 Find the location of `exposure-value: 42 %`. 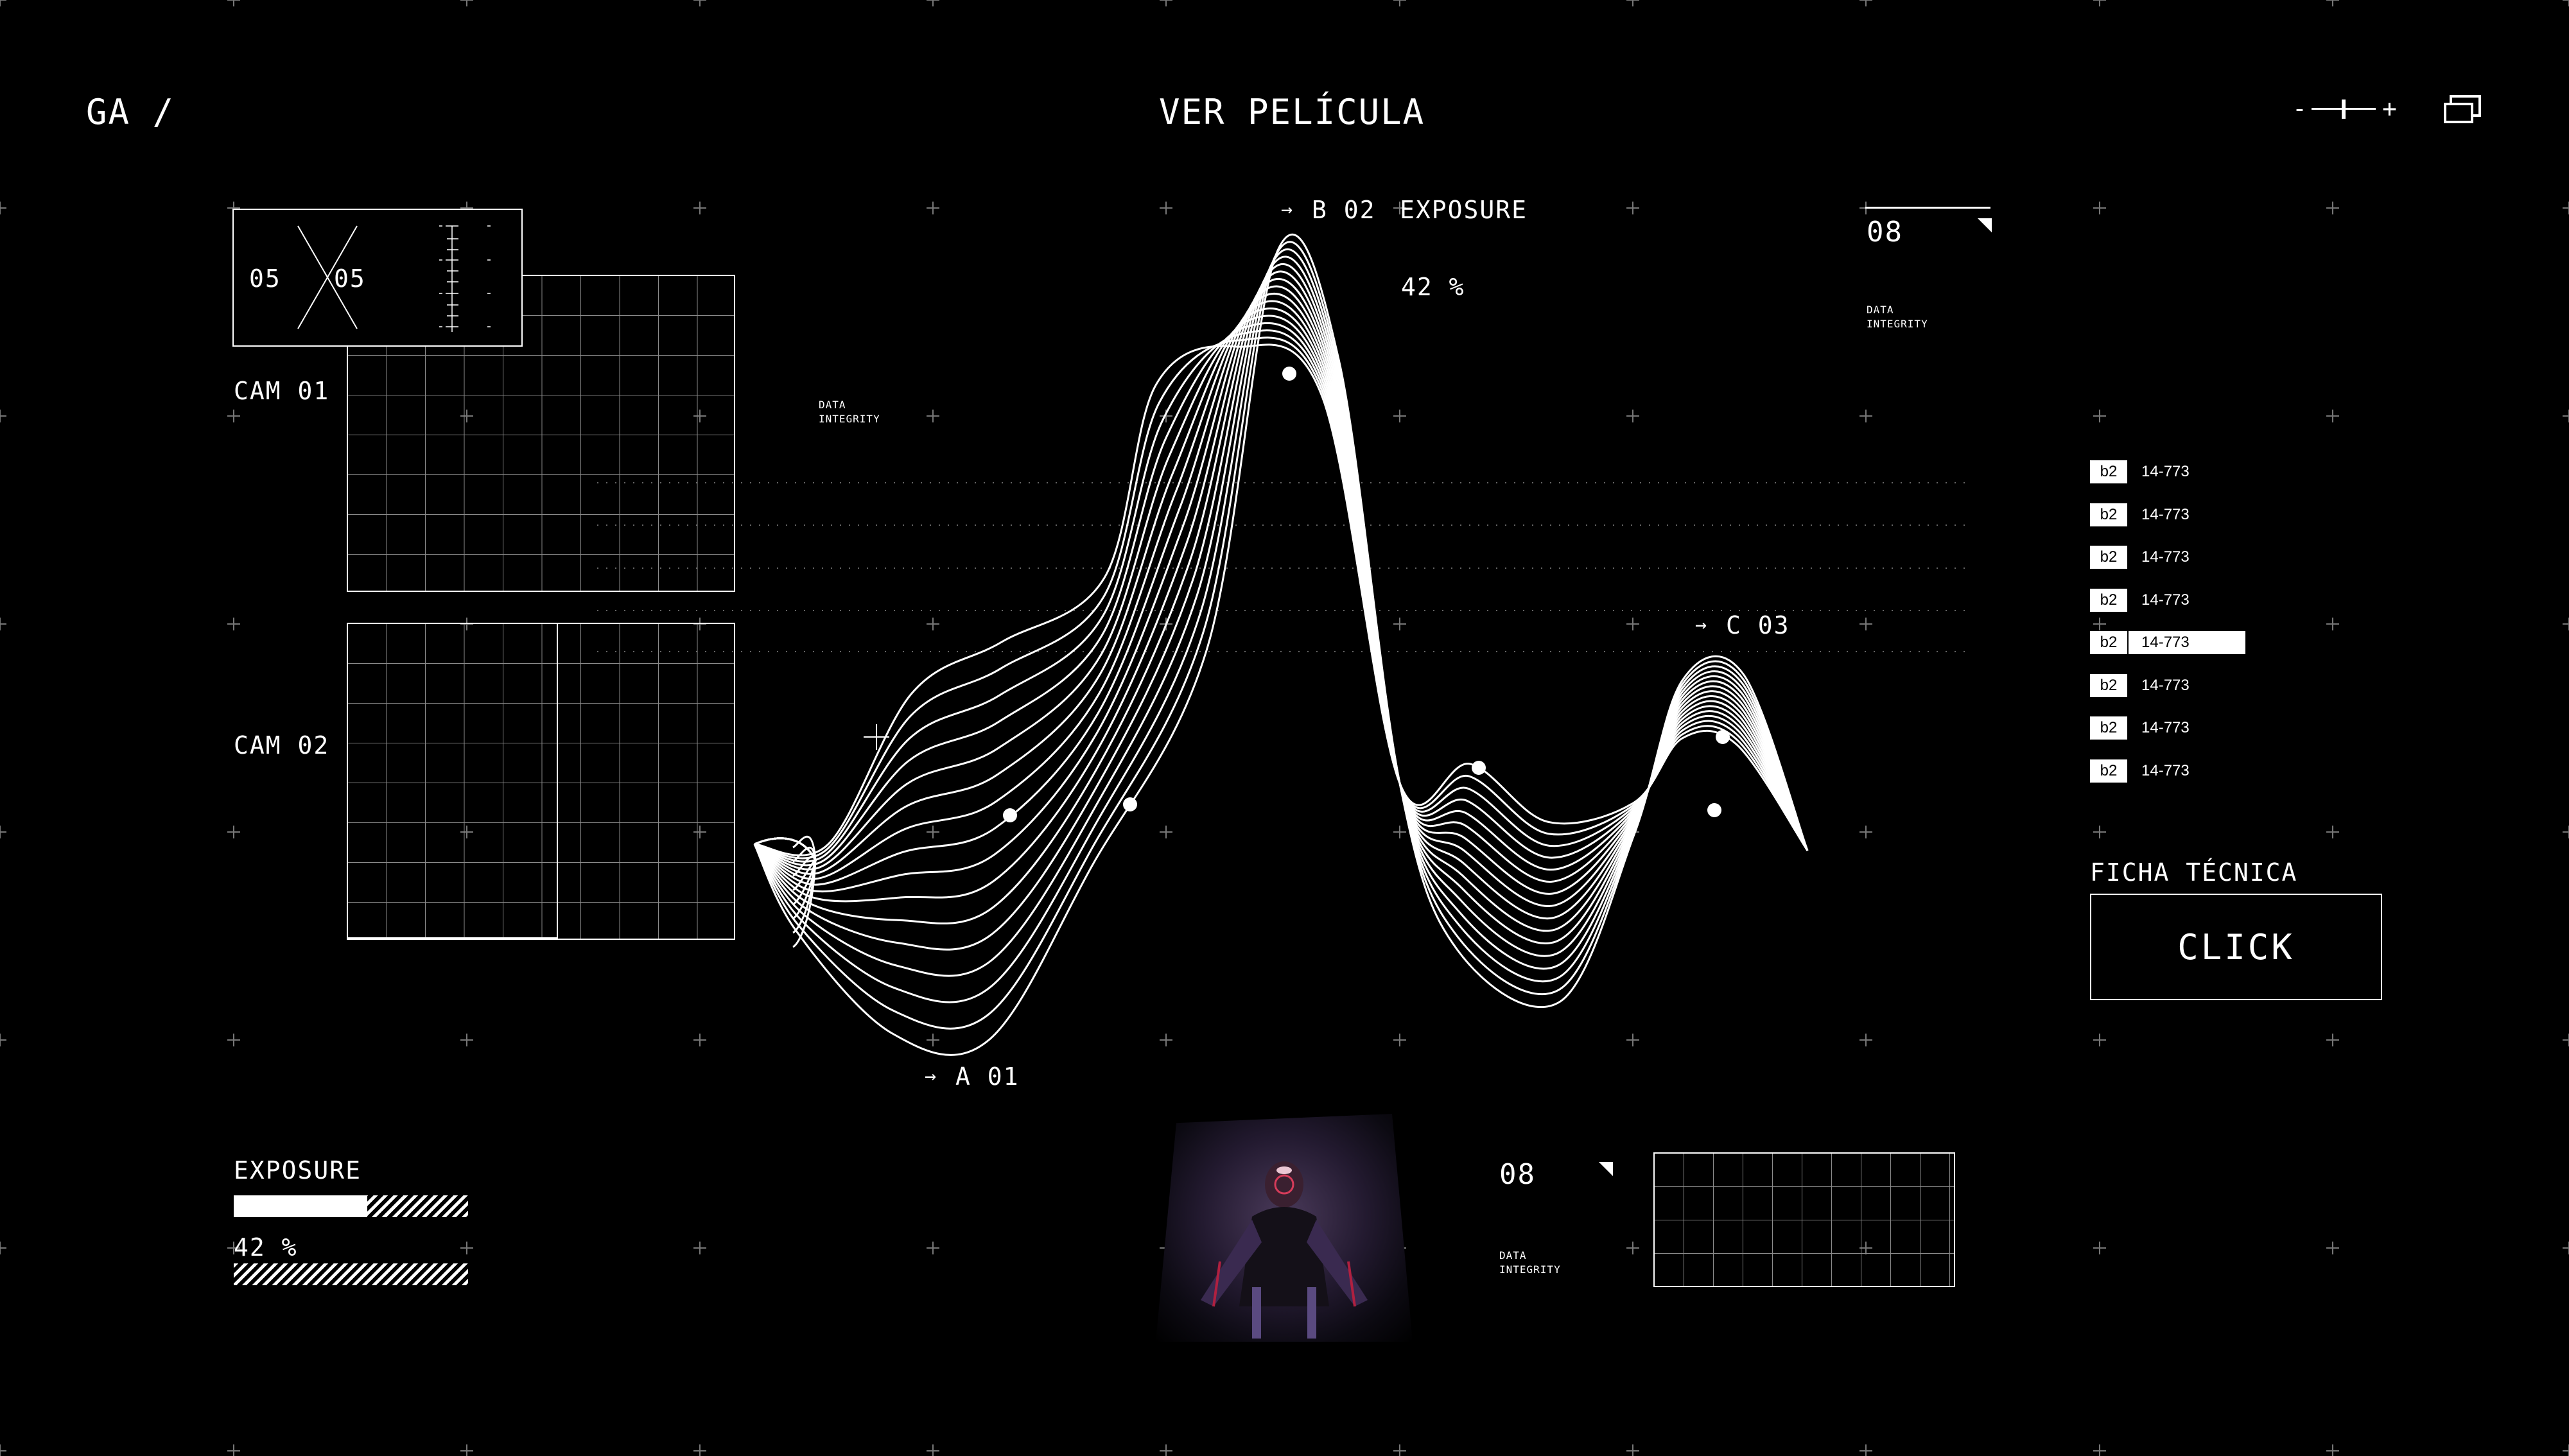

exposure-value: 42 % is located at coordinates (266, 1247).